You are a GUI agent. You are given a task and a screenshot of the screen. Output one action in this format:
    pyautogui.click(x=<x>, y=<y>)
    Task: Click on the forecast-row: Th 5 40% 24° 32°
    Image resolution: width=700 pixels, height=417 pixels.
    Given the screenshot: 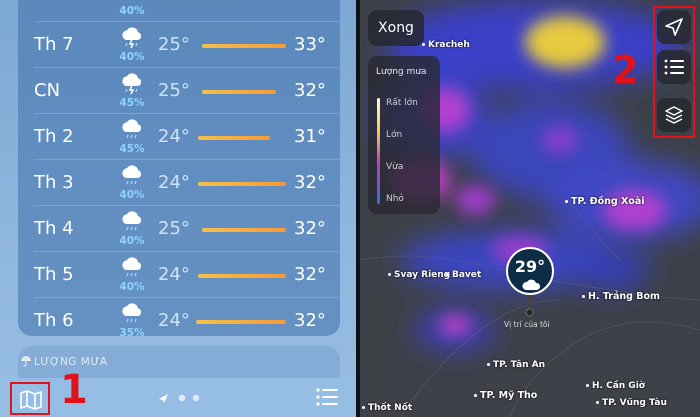 What is the action you would take?
    pyautogui.click(x=179, y=275)
    